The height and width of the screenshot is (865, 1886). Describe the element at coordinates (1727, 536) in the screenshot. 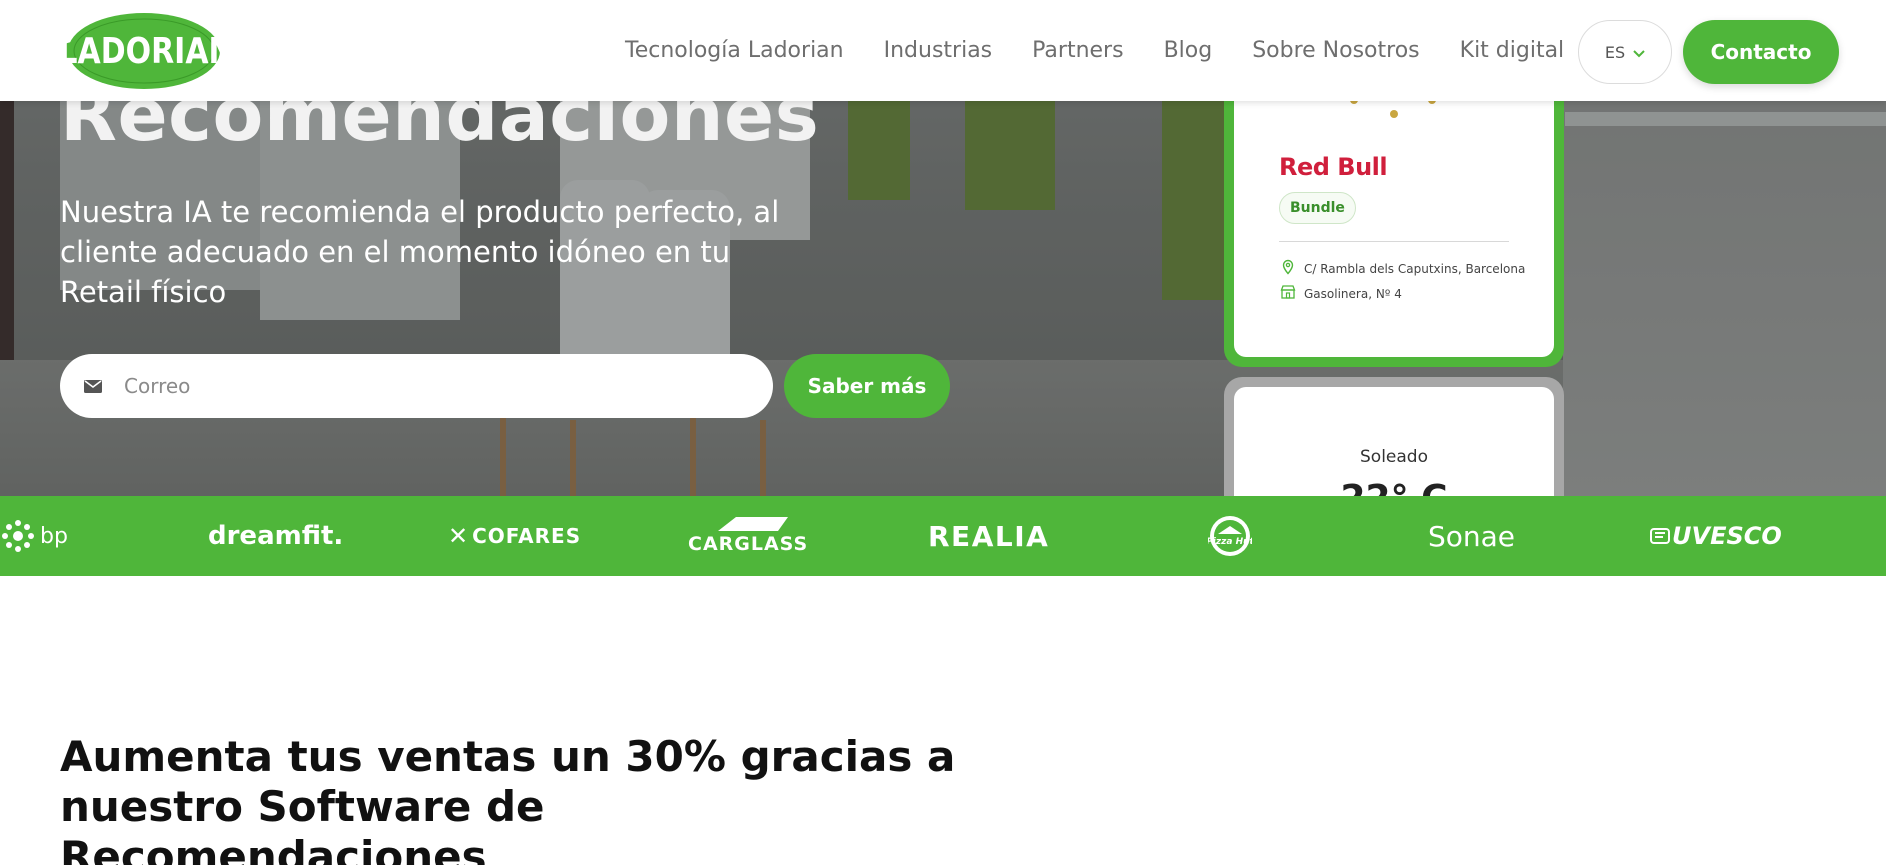

I see `brand-name: UVESCO` at that location.